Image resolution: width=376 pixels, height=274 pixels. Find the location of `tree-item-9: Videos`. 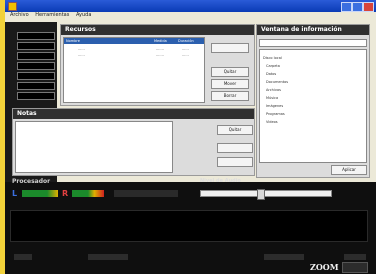

tree-item-9: Videos is located at coordinates (272, 122).